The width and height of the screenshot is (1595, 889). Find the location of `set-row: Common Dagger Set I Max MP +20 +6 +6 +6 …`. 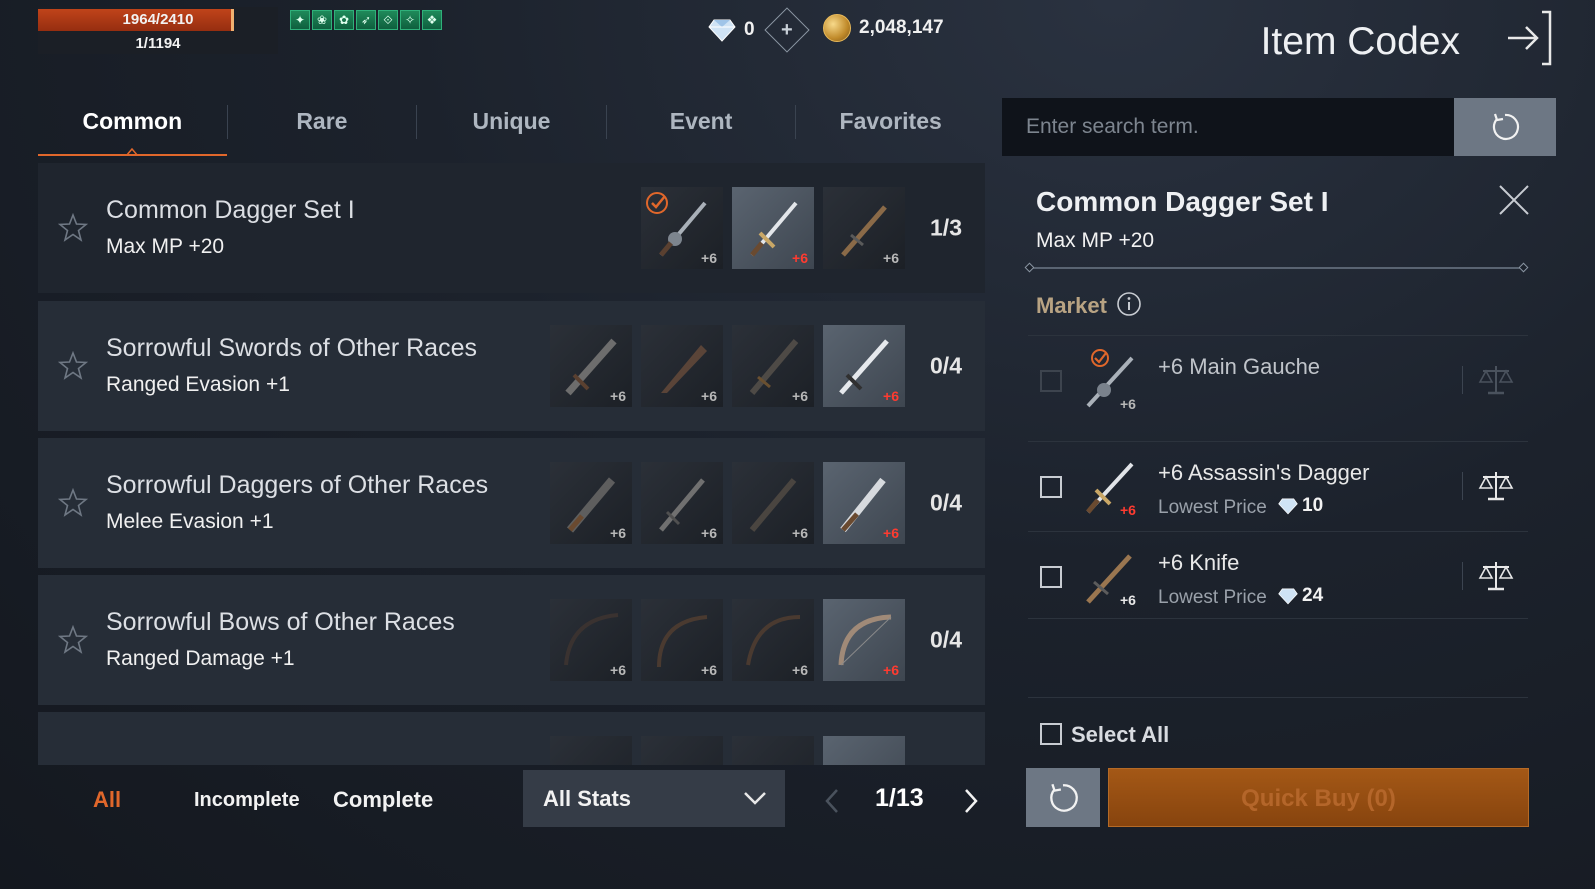

set-row: Common Dagger Set I Max MP +20 +6 +6 +6 … is located at coordinates (511, 228).